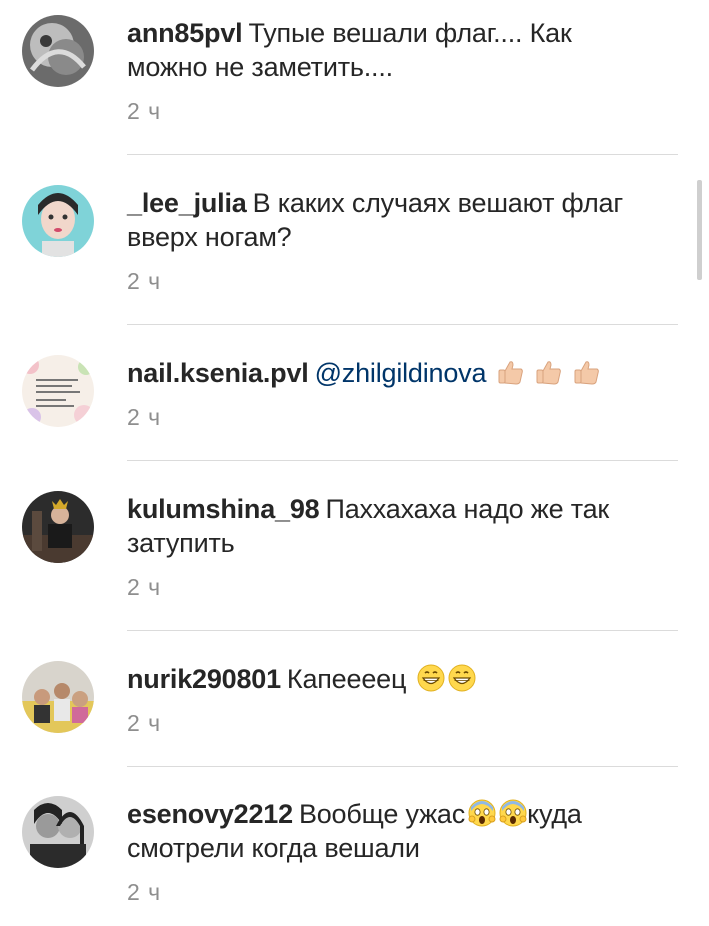 This screenshot has height=926, width=709. Describe the element at coordinates (346, 679) in the screenshot. I see `comment-body: Капеееец` at that location.